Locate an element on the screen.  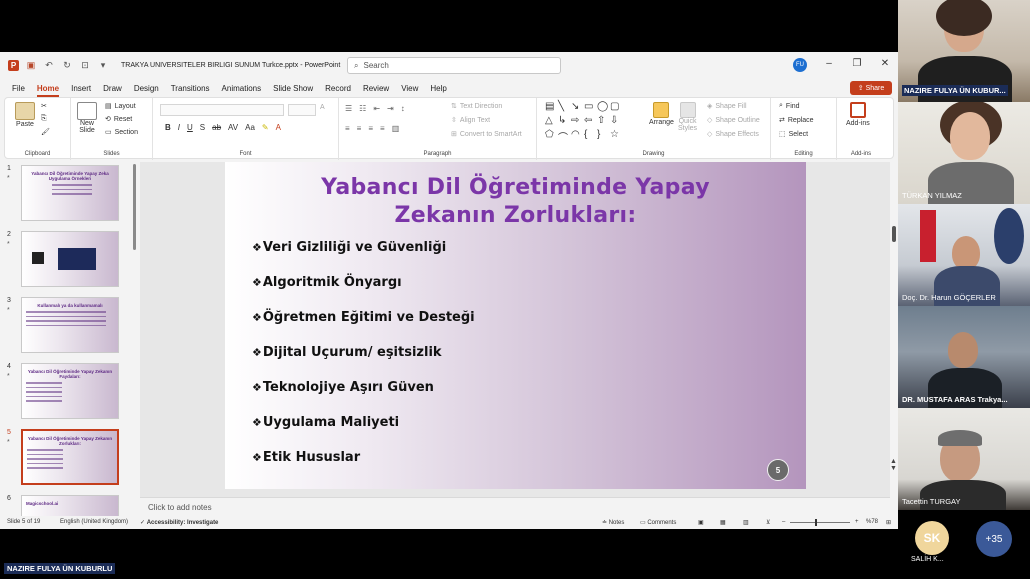
shape-rectangle-icon: ▭ is located at coordinates (590, 108).